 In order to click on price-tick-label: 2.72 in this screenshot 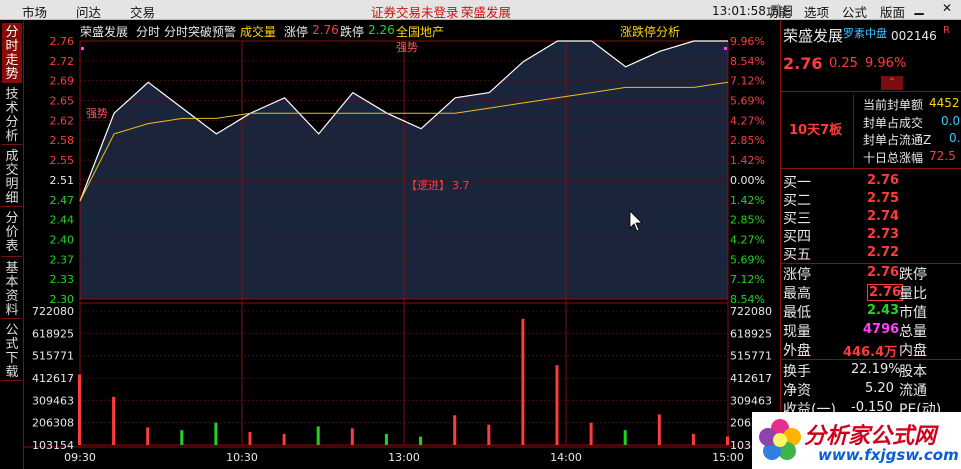, I will do `click(62, 61)`.